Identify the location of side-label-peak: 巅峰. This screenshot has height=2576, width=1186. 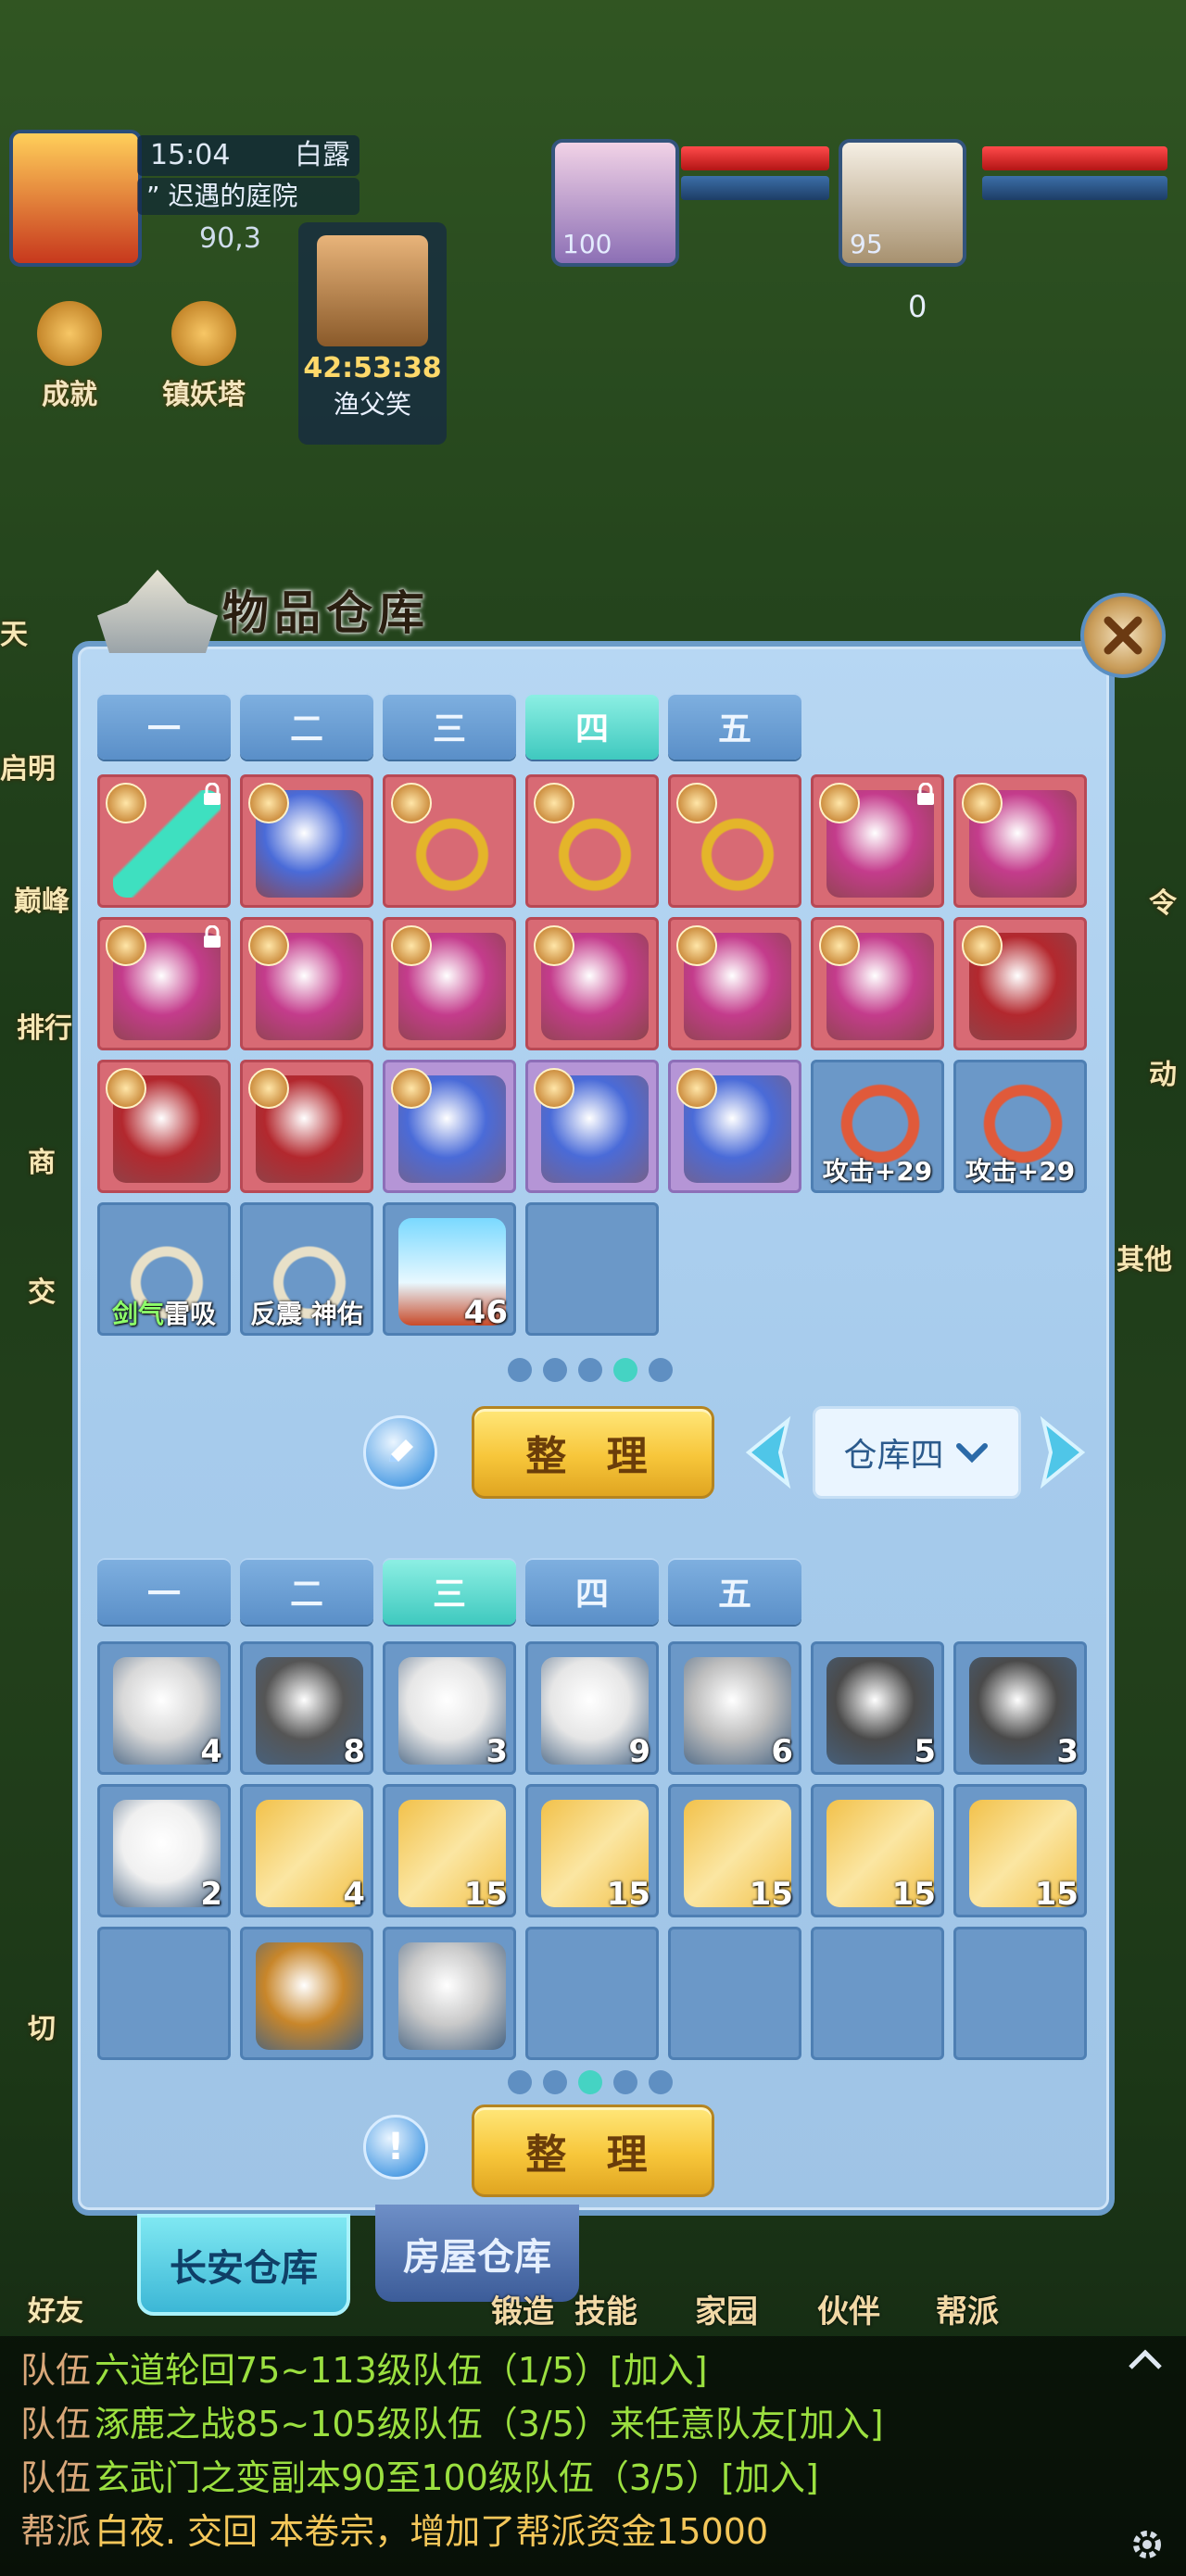
(41, 898).